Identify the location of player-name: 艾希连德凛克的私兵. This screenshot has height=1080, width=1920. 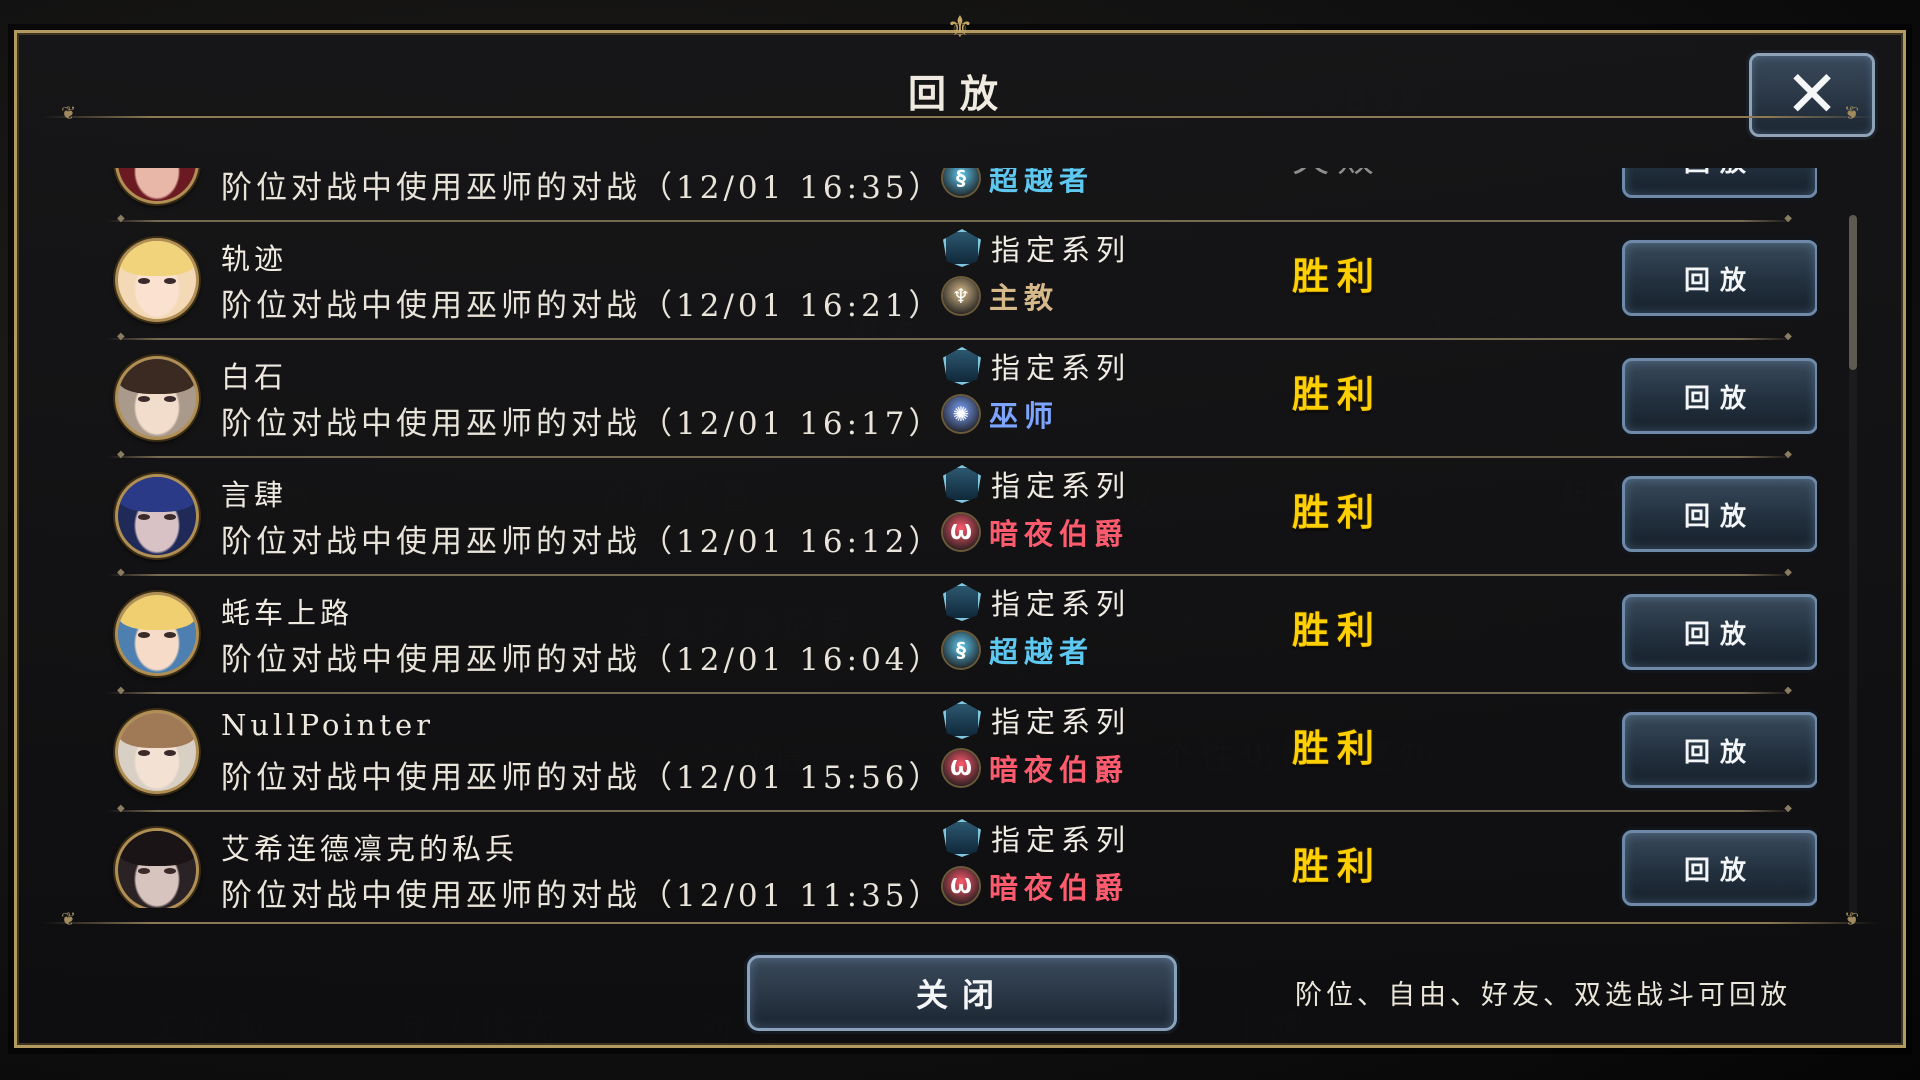
(370, 849).